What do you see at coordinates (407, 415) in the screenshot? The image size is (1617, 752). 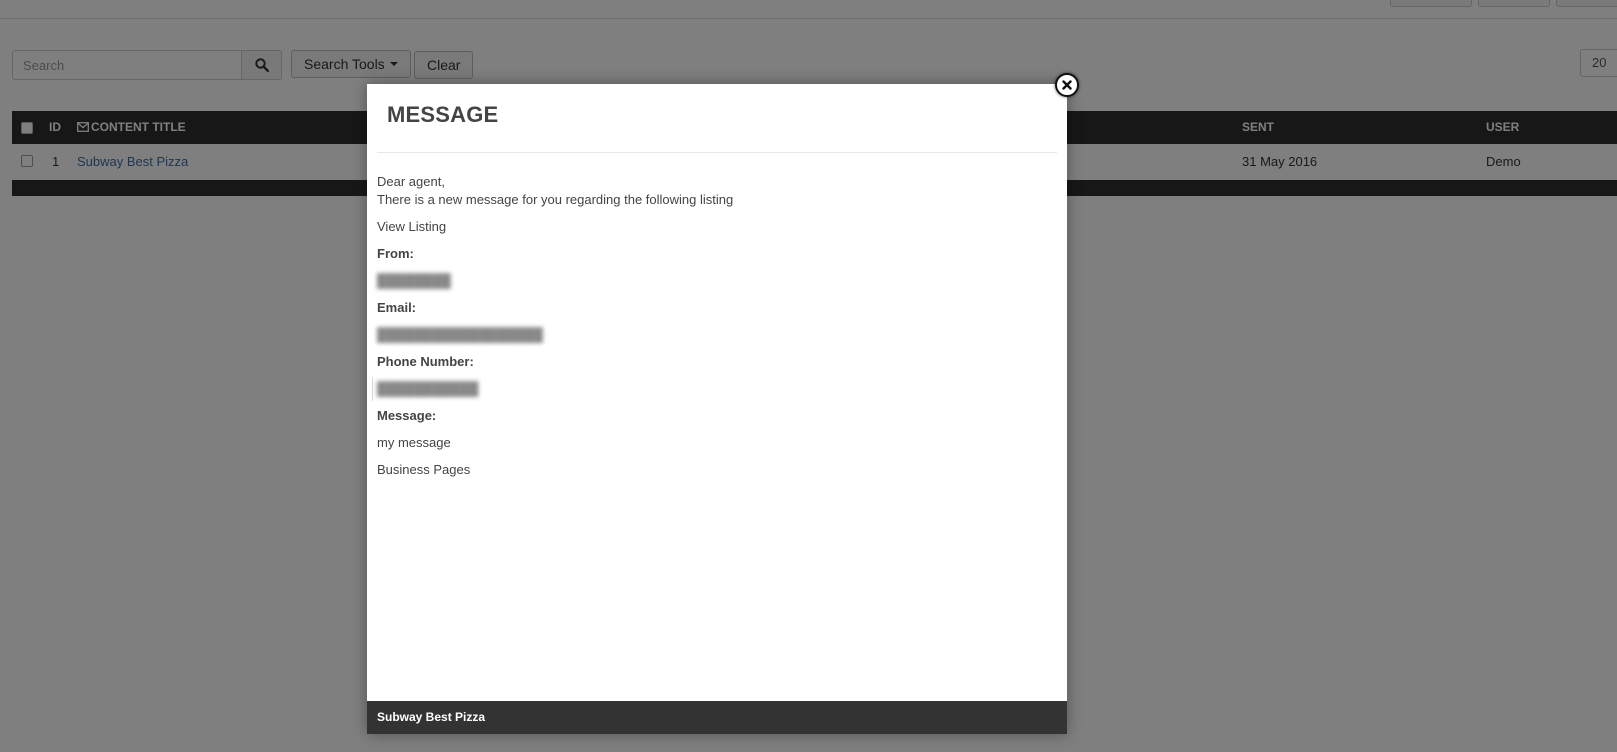 I see `message-label: Message:` at bounding box center [407, 415].